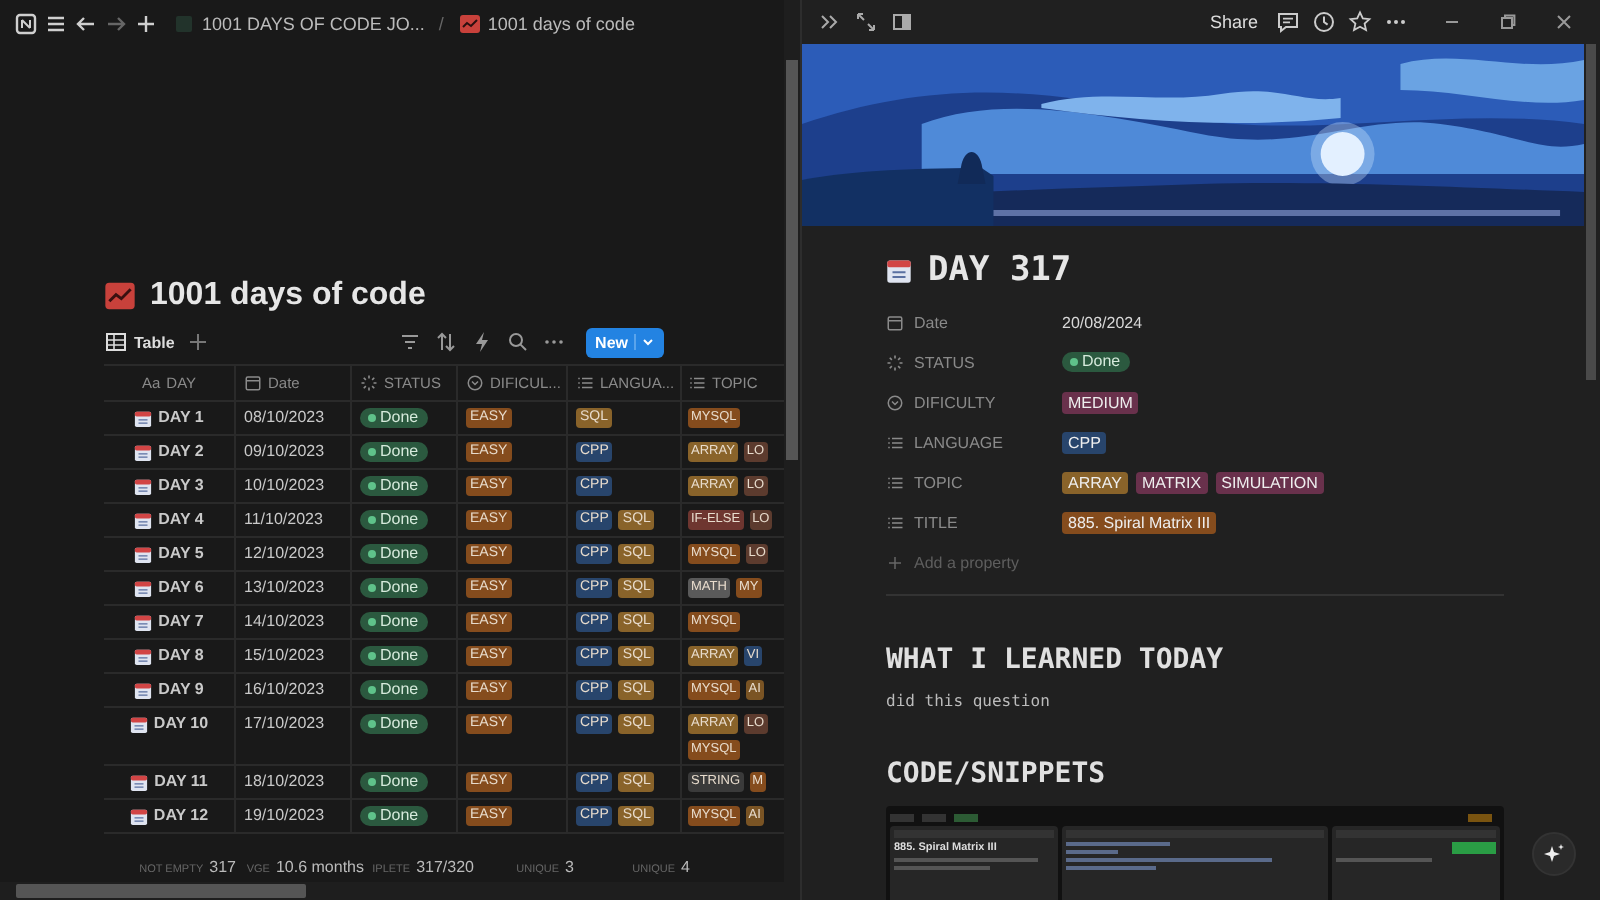 The image size is (1600, 900). I want to click on table-icon, so click(116, 342).